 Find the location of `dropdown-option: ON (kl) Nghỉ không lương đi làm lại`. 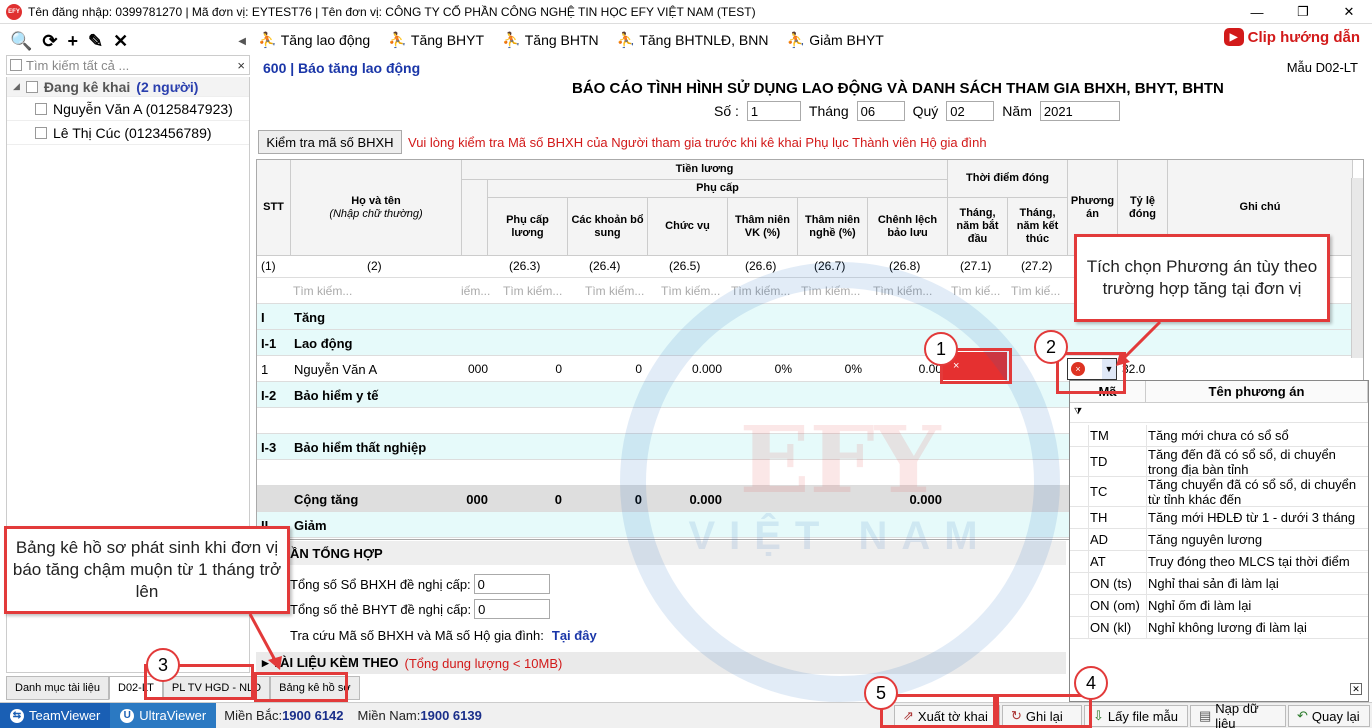

dropdown-option: ON (kl) Nghỉ không lương đi làm lại is located at coordinates (1219, 628).